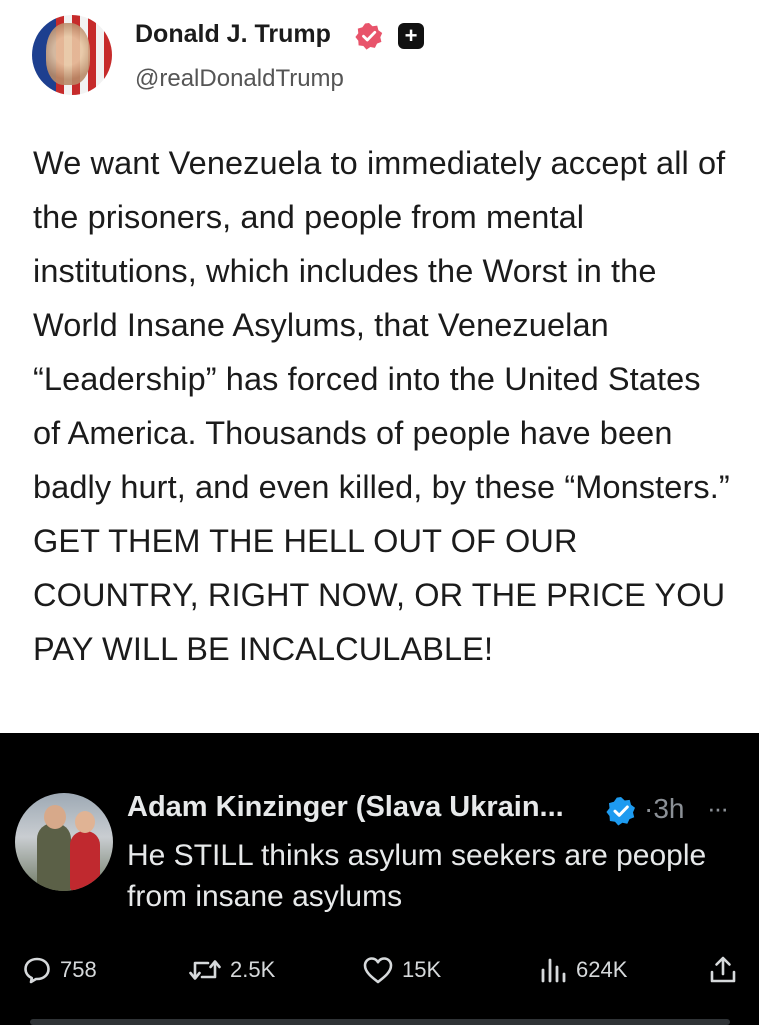 The height and width of the screenshot is (1025, 759). I want to click on trump-avatar, so click(72, 55).